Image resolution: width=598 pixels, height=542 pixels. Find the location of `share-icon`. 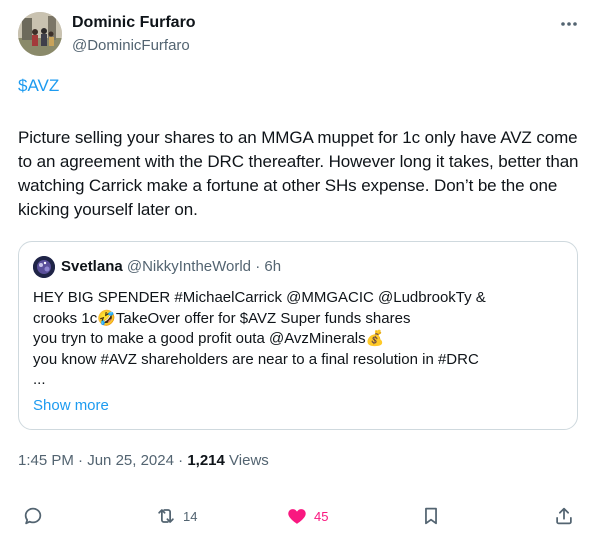

share-icon is located at coordinates (564, 516).